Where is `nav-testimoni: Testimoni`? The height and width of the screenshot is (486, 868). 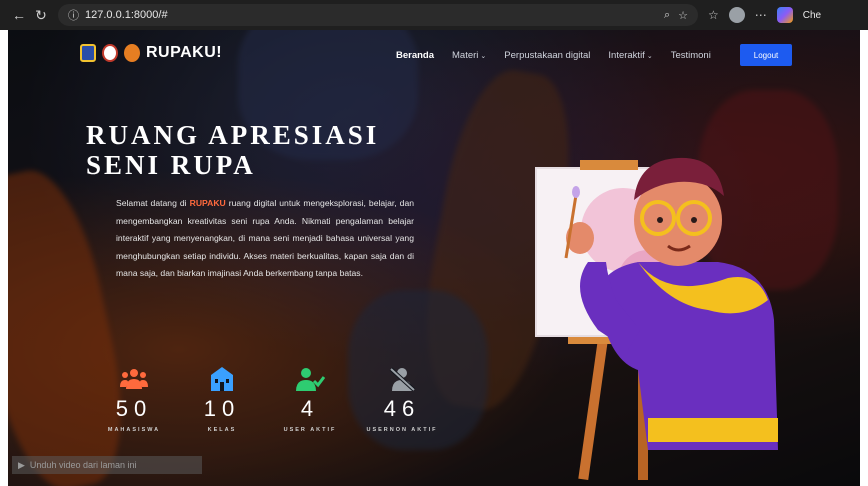 nav-testimoni: Testimoni is located at coordinates (691, 55).